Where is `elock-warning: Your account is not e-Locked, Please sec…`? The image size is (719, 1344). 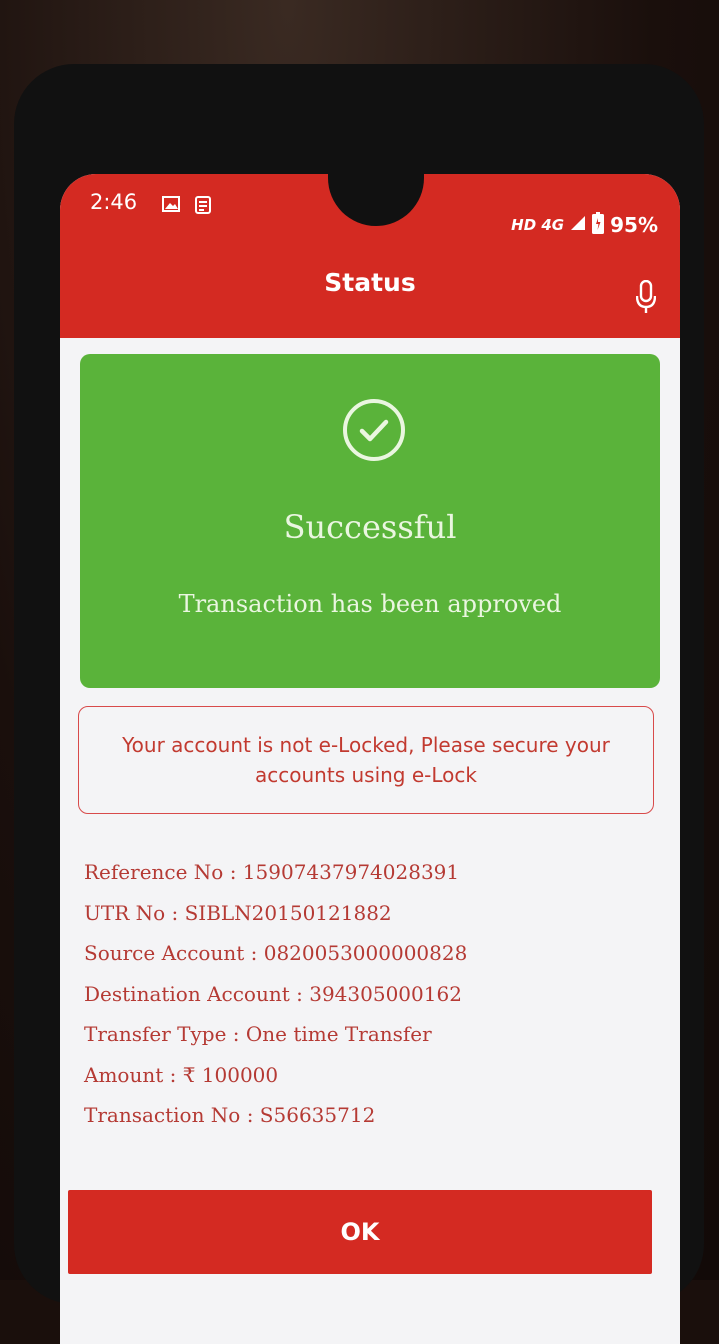
elock-warning: Your account is not e-Locked, Please sec… is located at coordinates (366, 760).